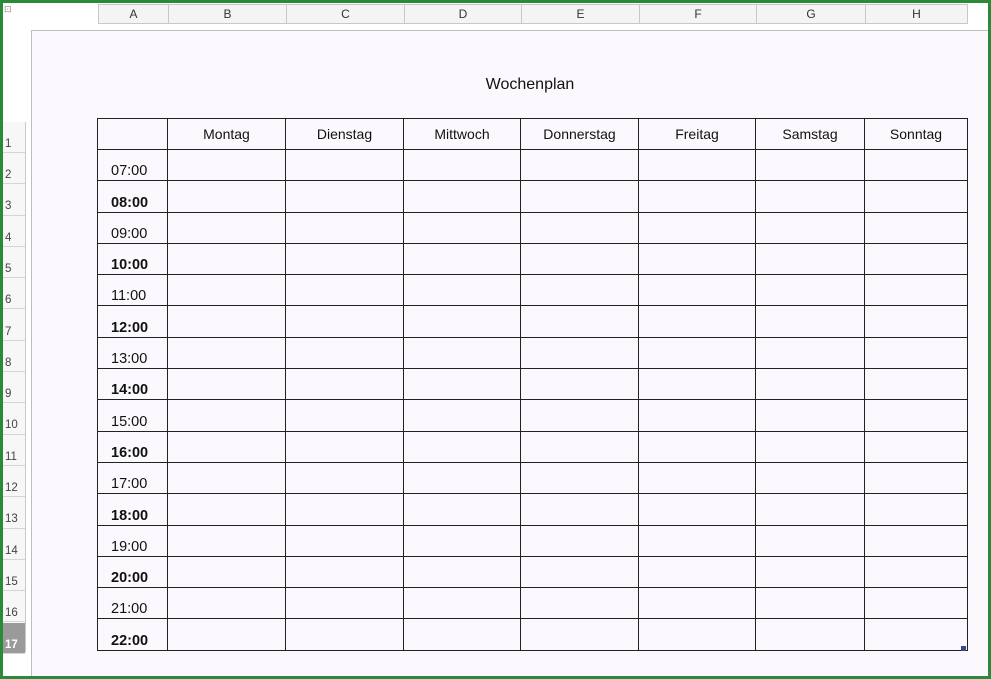 The image size is (991, 679). Describe the element at coordinates (132, 384) in the screenshot. I see `time-cell: 14:00` at that location.